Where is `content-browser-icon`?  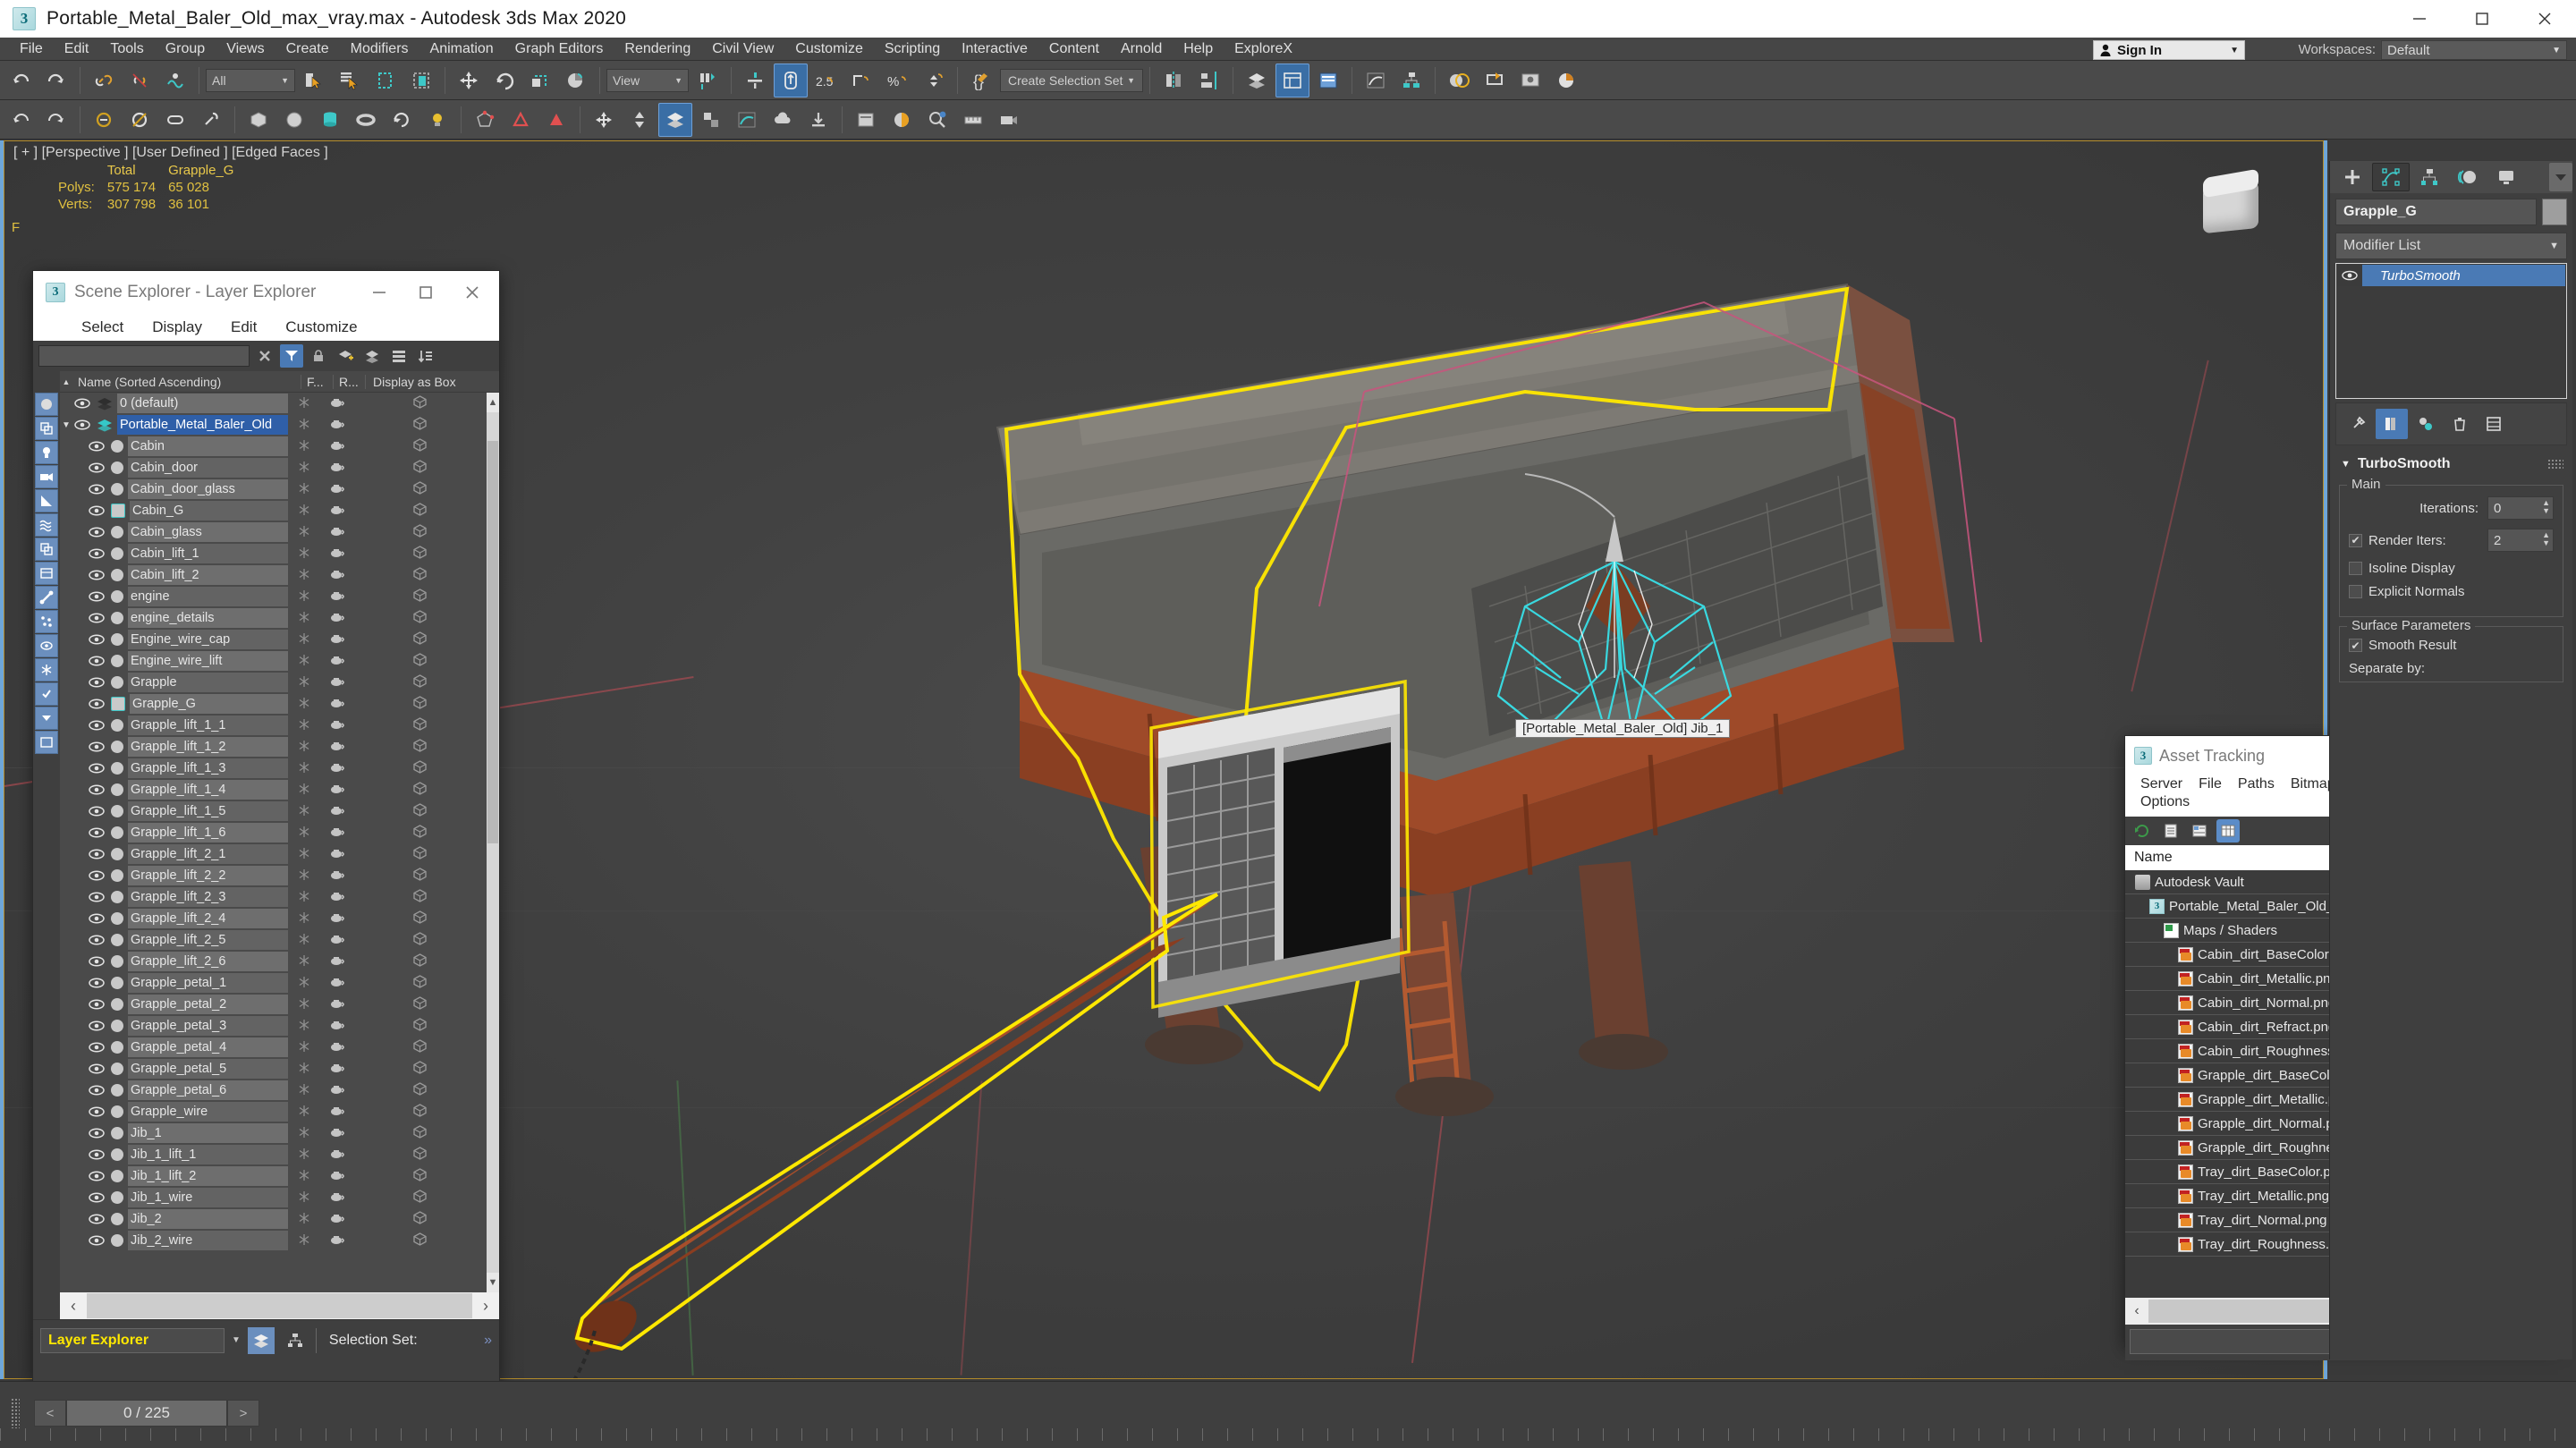 content-browser-icon is located at coordinates (866, 120).